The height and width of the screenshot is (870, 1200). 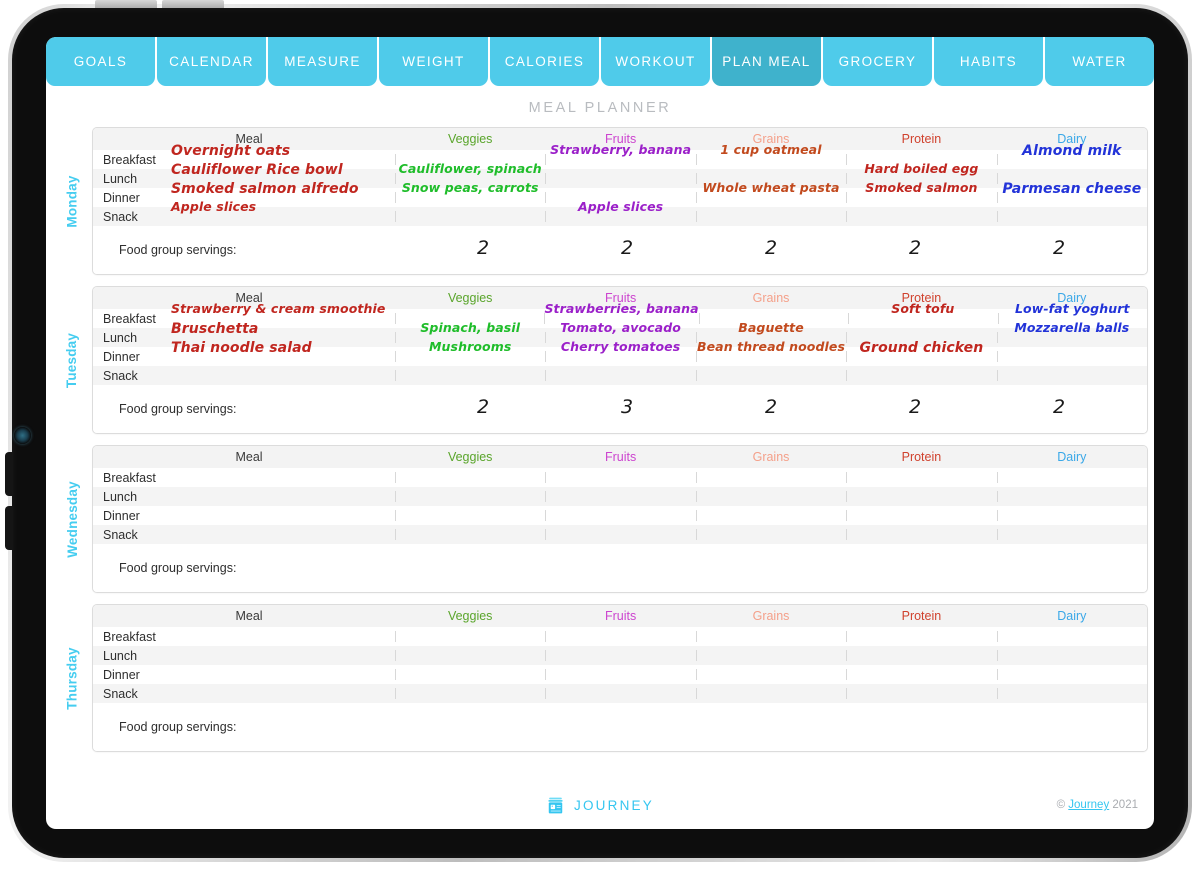 What do you see at coordinates (770, 194) in the screenshot?
I see `cell-grains-dinner: Whole wheat pasta` at bounding box center [770, 194].